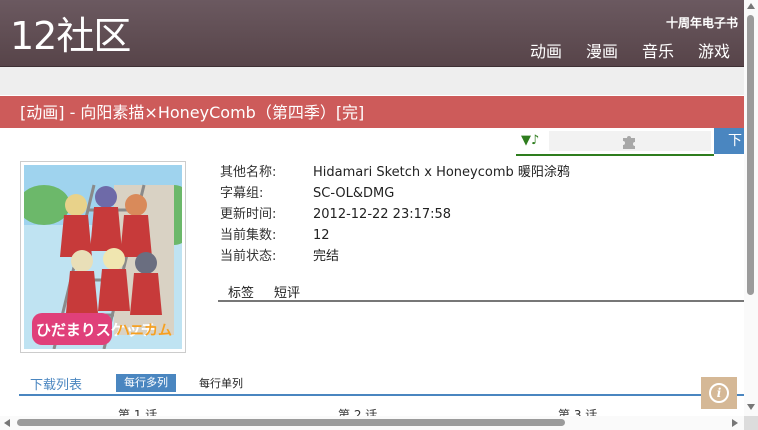 The width and height of the screenshot is (758, 430). What do you see at coordinates (395, 235) in the screenshot?
I see `detail-row: 当前集数: 12` at bounding box center [395, 235].